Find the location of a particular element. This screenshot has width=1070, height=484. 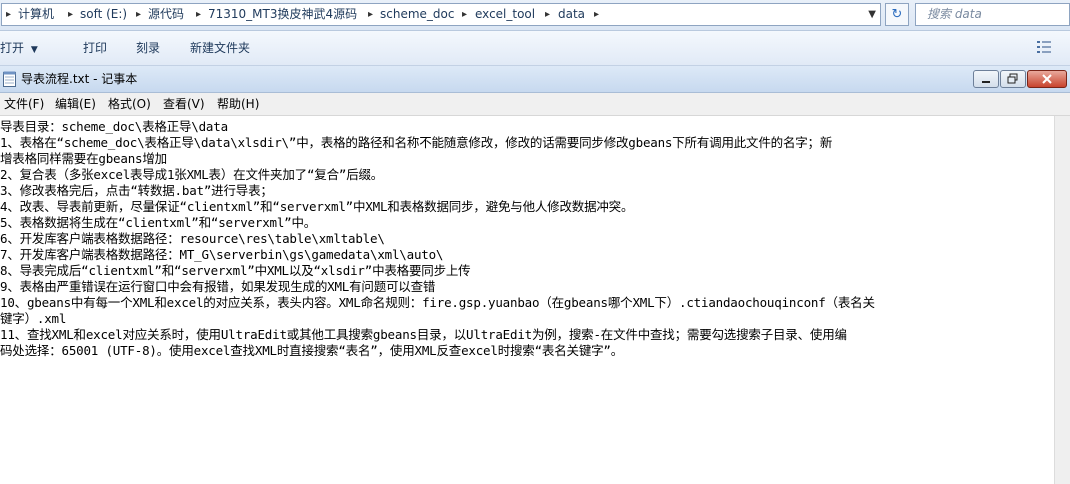

text-line: 导表目录：scheme_doc\表格正导\data is located at coordinates (114, 126).